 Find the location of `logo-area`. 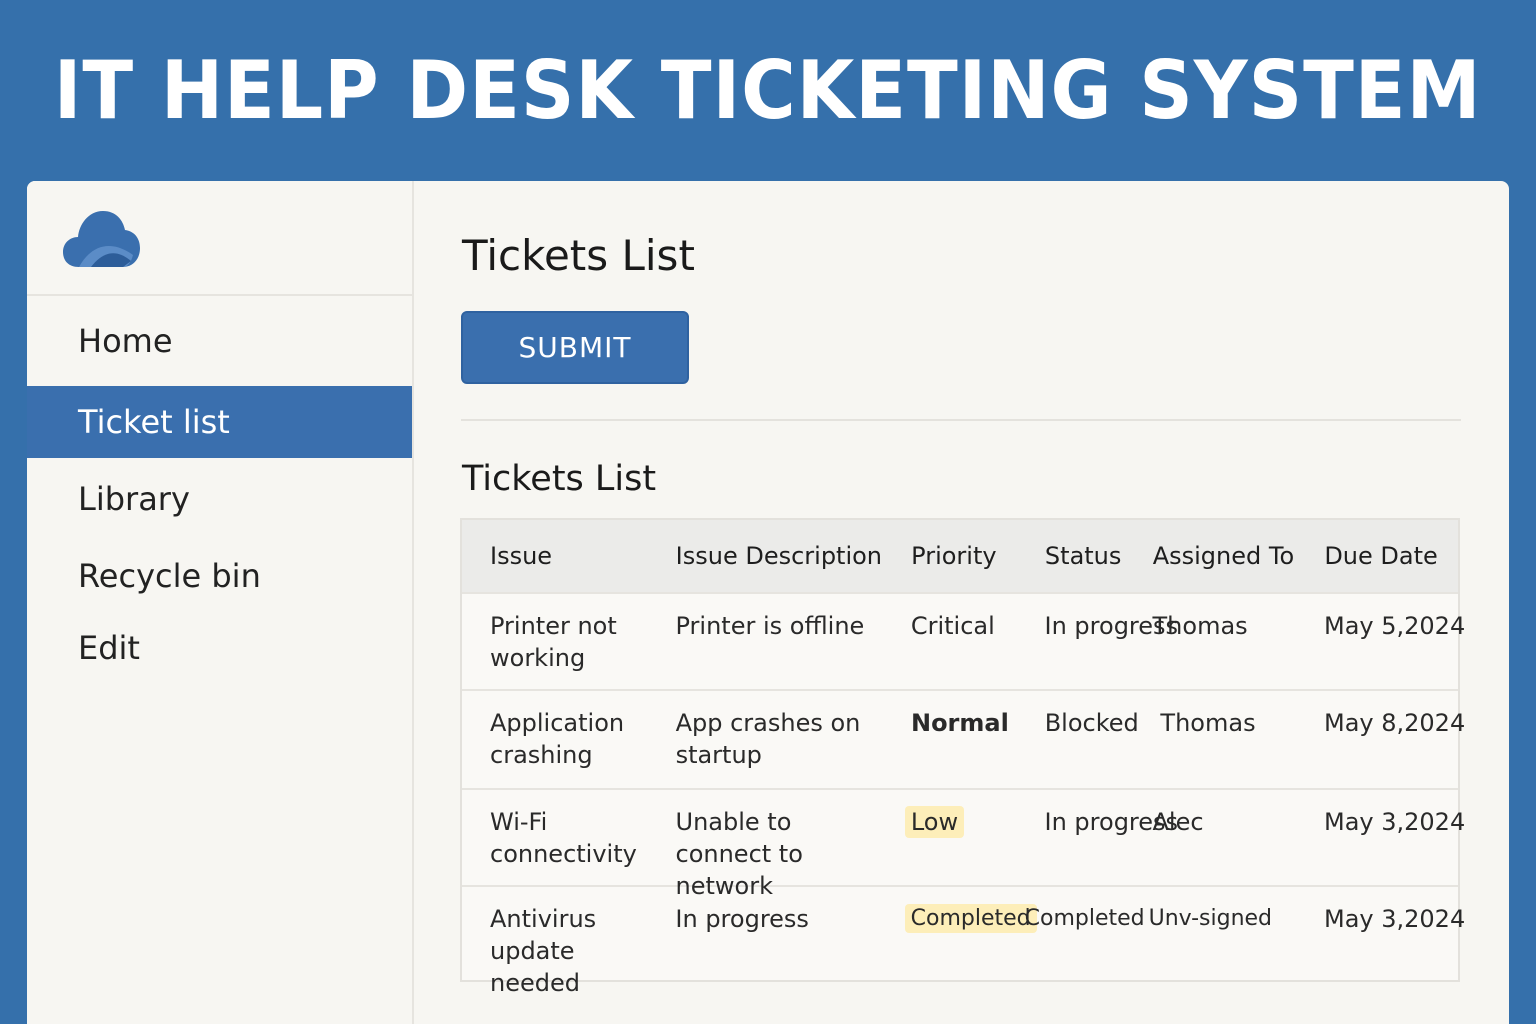

logo-area is located at coordinates (219, 238).